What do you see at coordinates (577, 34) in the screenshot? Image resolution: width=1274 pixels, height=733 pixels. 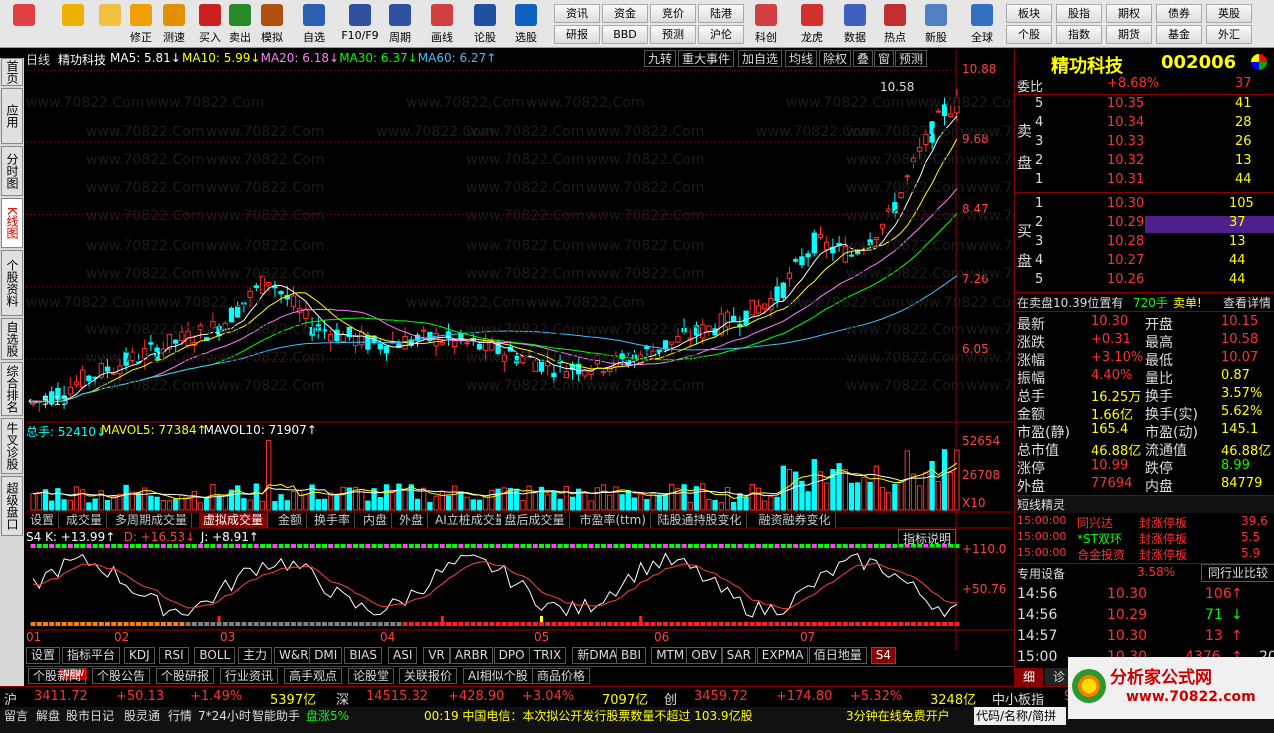 I see `toolbar-btn-4: 研报` at bounding box center [577, 34].